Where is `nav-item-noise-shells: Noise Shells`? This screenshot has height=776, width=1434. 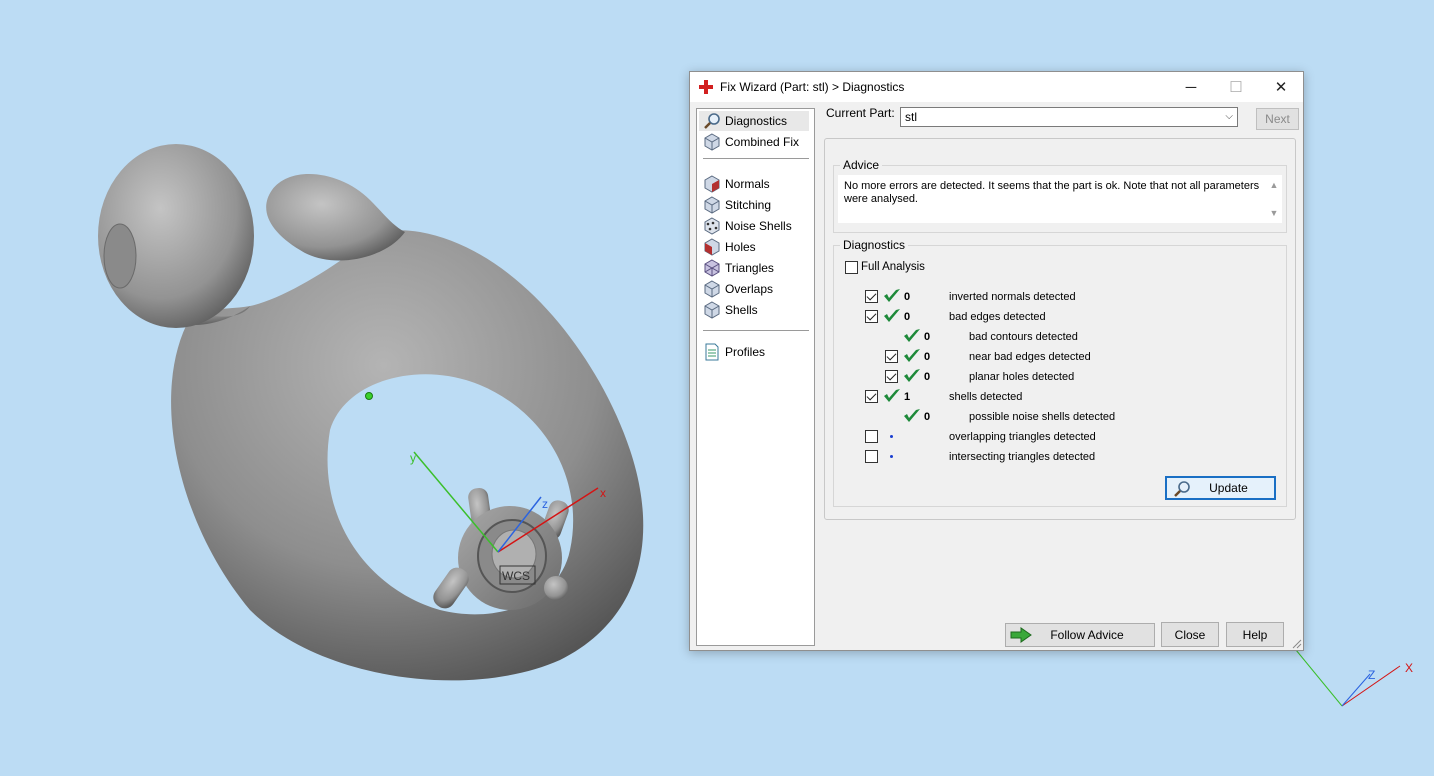 nav-item-noise-shells: Noise Shells is located at coordinates (754, 226).